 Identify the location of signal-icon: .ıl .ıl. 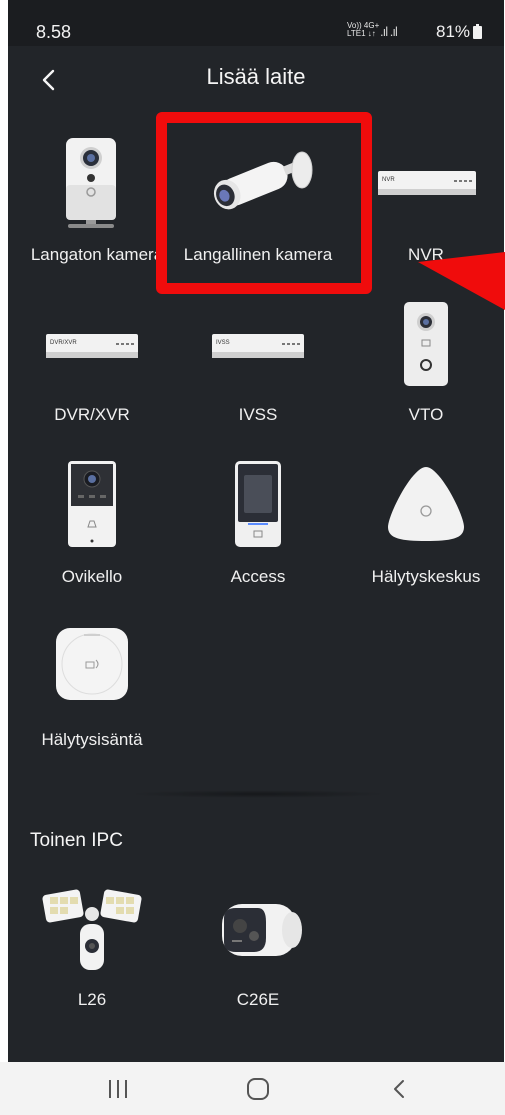
(389, 31).